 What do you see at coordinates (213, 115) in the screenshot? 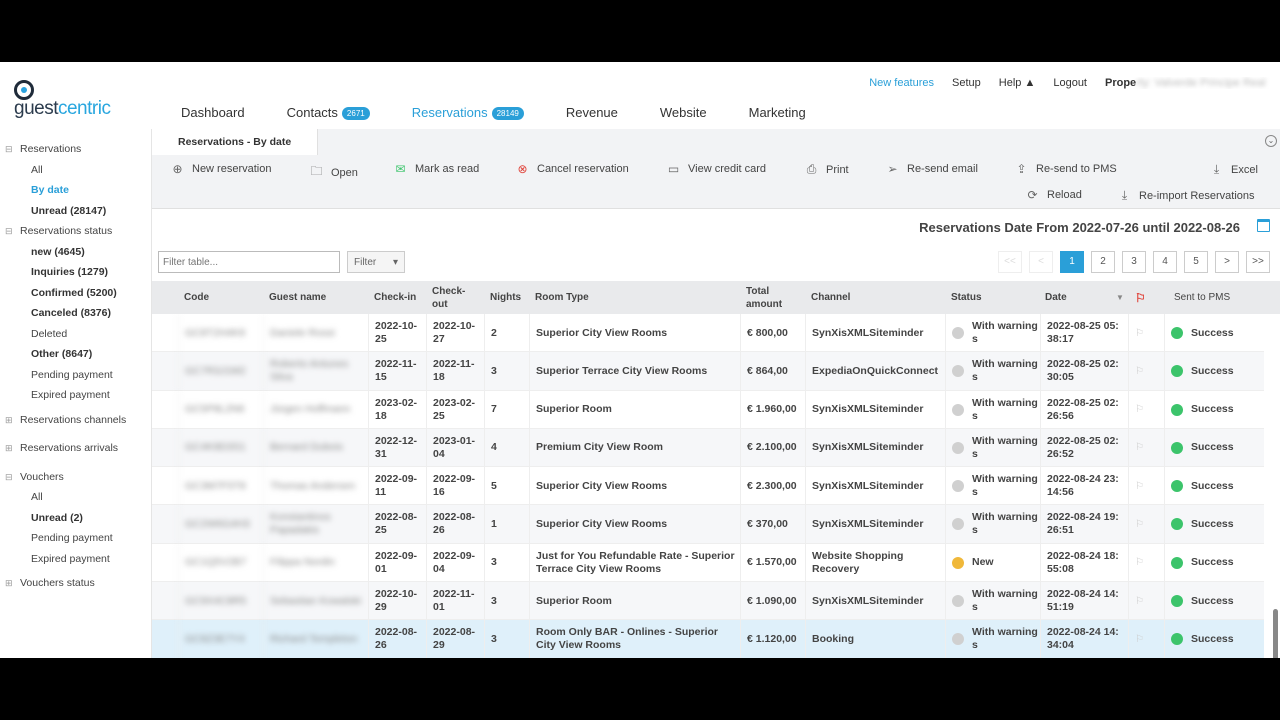
I see `tab-dashboard: Dashboard` at bounding box center [213, 115].